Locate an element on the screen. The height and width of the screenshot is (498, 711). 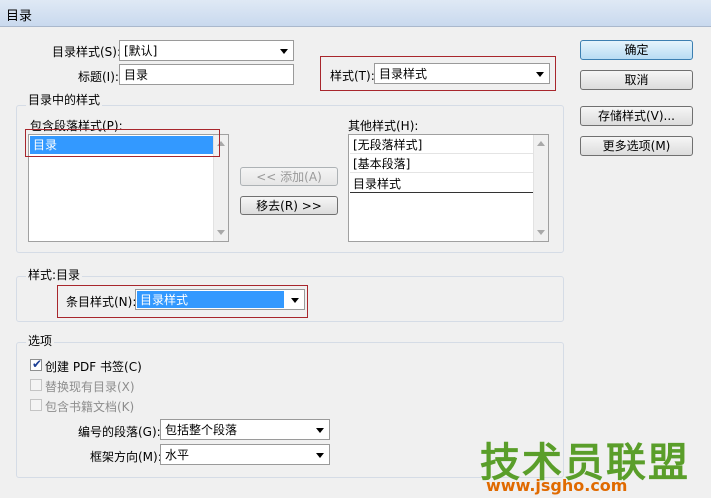
scroll-up-icon is located at coordinates (541, 143).